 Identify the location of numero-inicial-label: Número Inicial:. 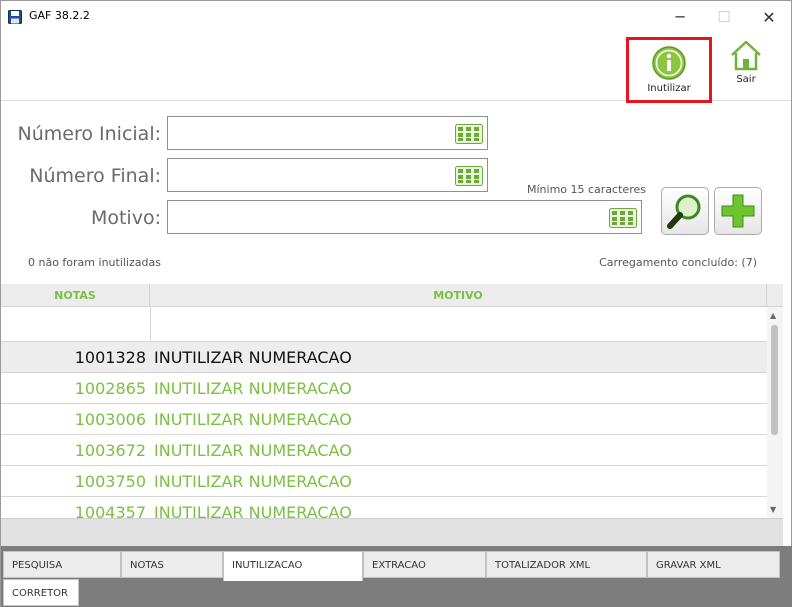
(89, 134).